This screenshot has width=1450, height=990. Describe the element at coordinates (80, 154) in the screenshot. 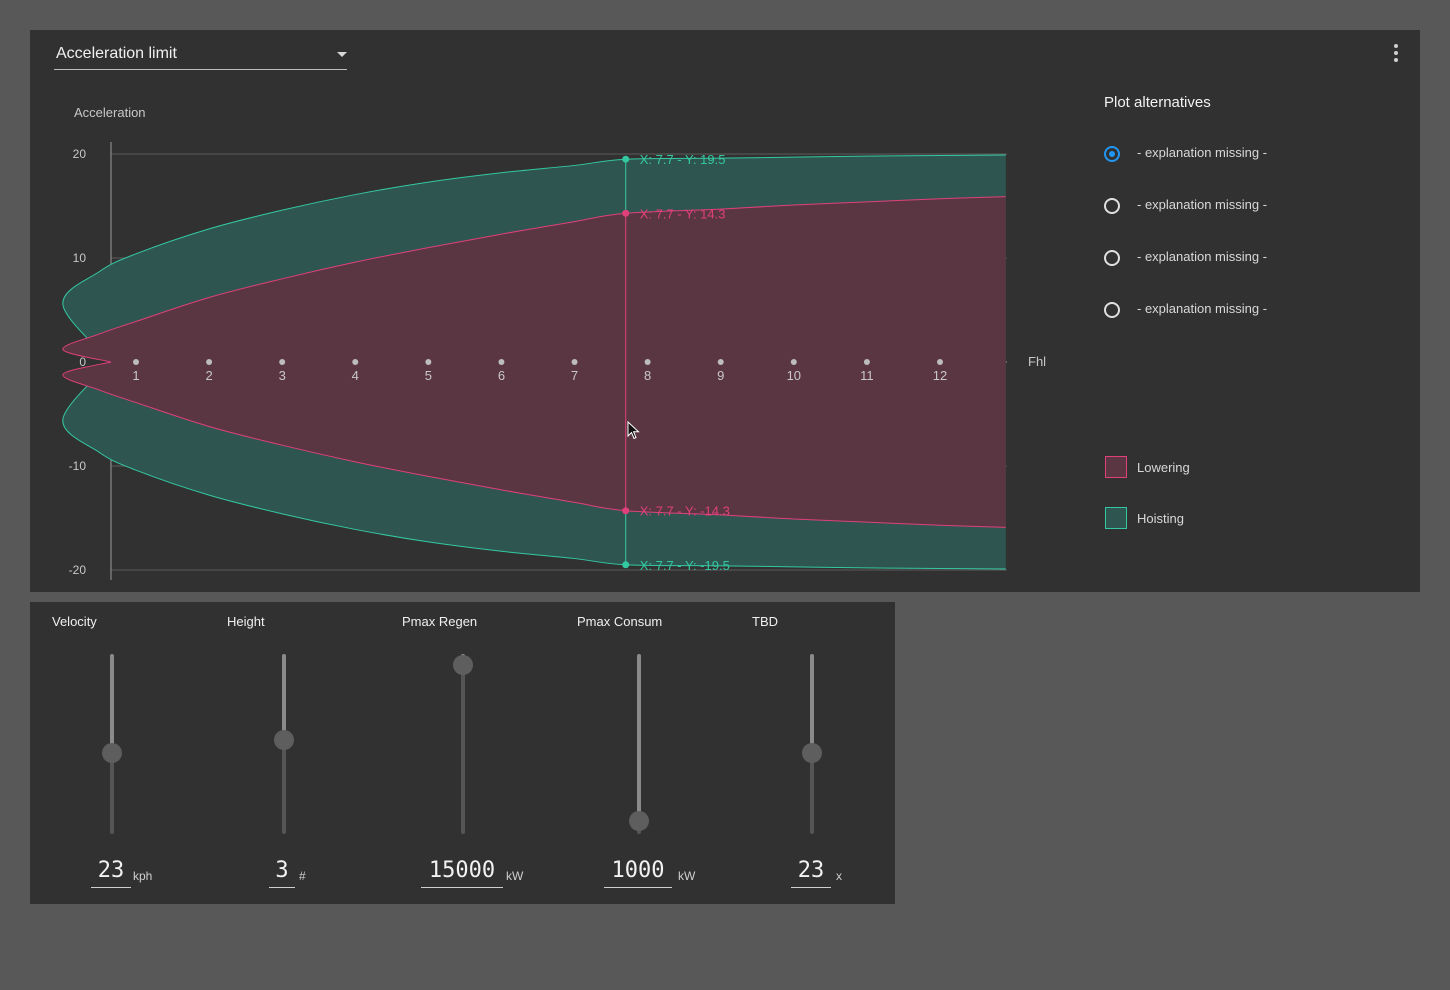

I see `y-tick-label: 20` at that location.